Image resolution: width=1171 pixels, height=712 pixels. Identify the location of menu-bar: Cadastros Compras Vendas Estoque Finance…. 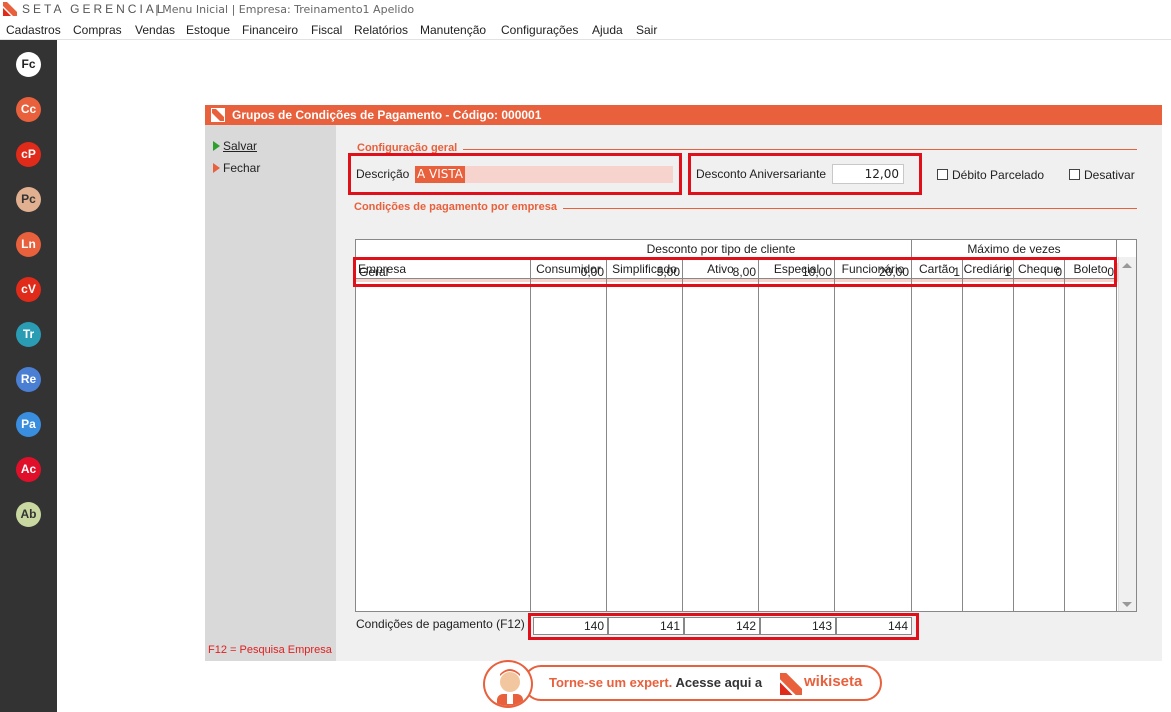
(585, 30).